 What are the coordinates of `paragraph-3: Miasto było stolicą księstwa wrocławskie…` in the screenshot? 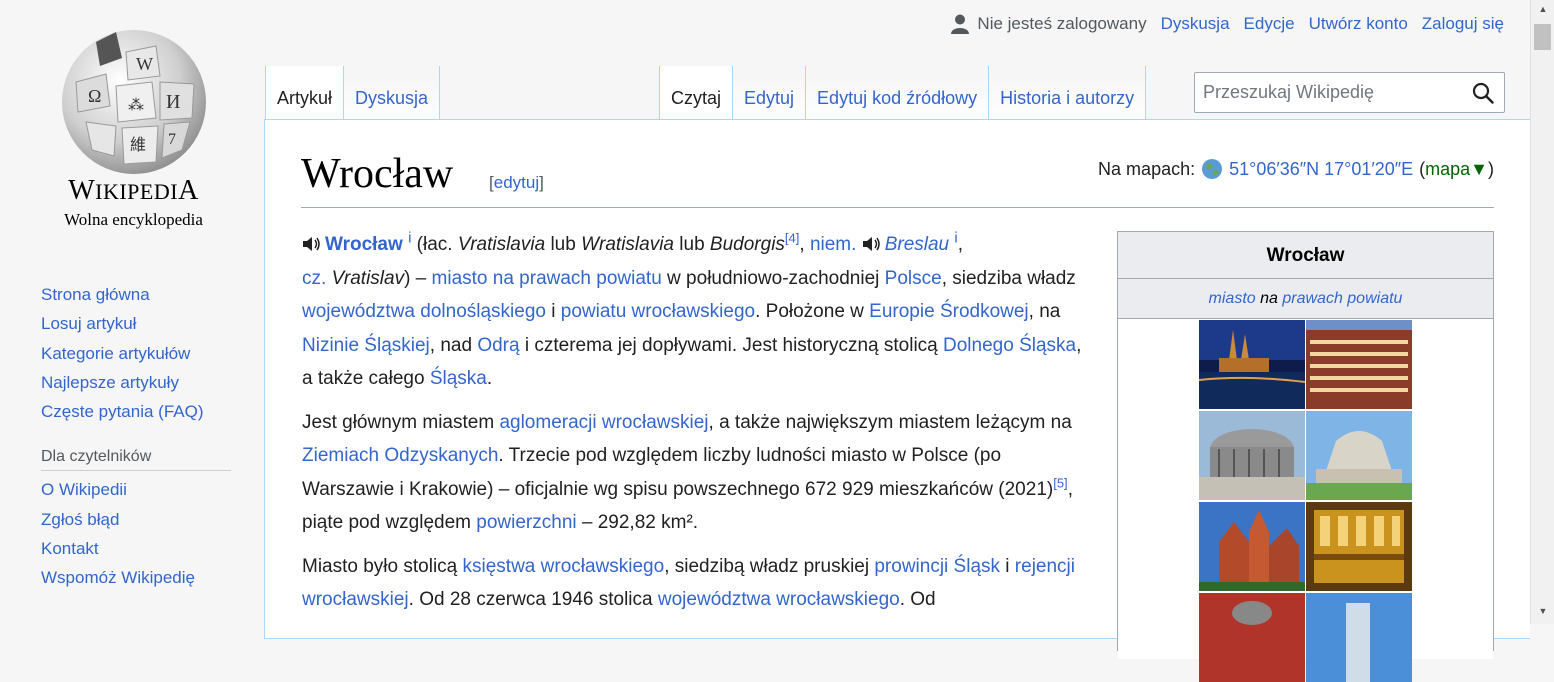 It's located at (688, 583).